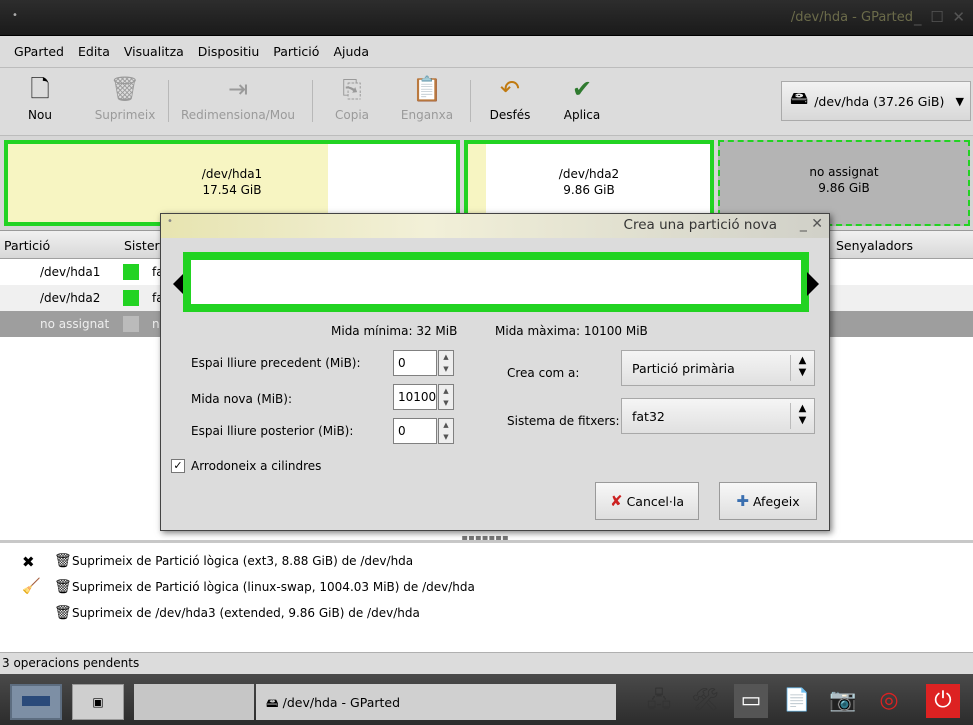  I want to click on min-size-label: Mida mínima: 32 MiB, so click(394, 331).